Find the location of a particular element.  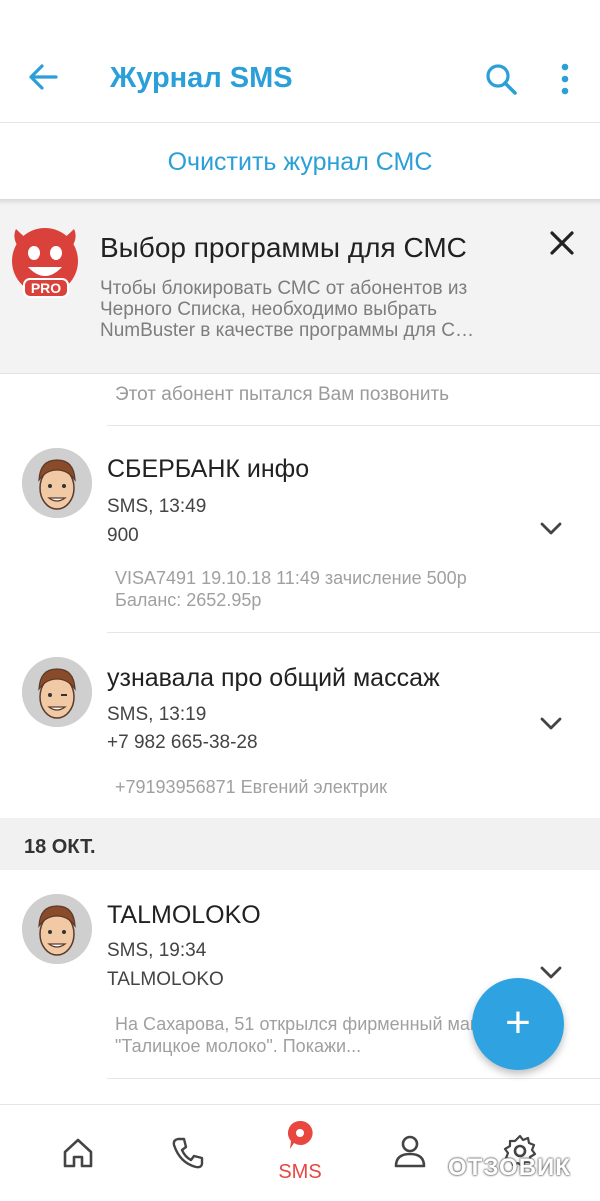

arrow-back-icon is located at coordinates (43, 77).